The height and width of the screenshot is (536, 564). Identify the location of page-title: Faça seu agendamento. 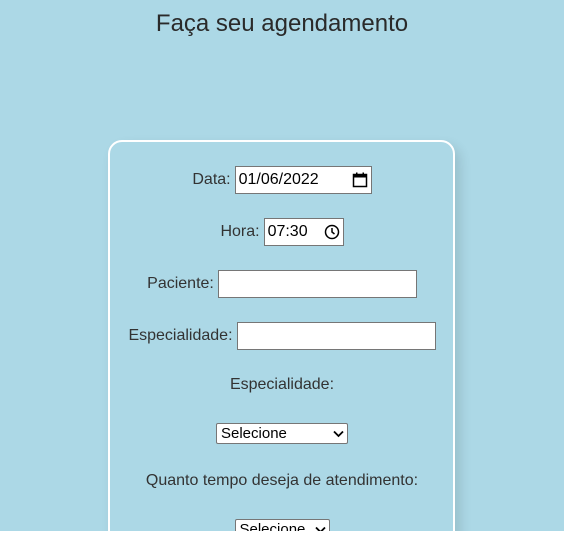
(282, 23).